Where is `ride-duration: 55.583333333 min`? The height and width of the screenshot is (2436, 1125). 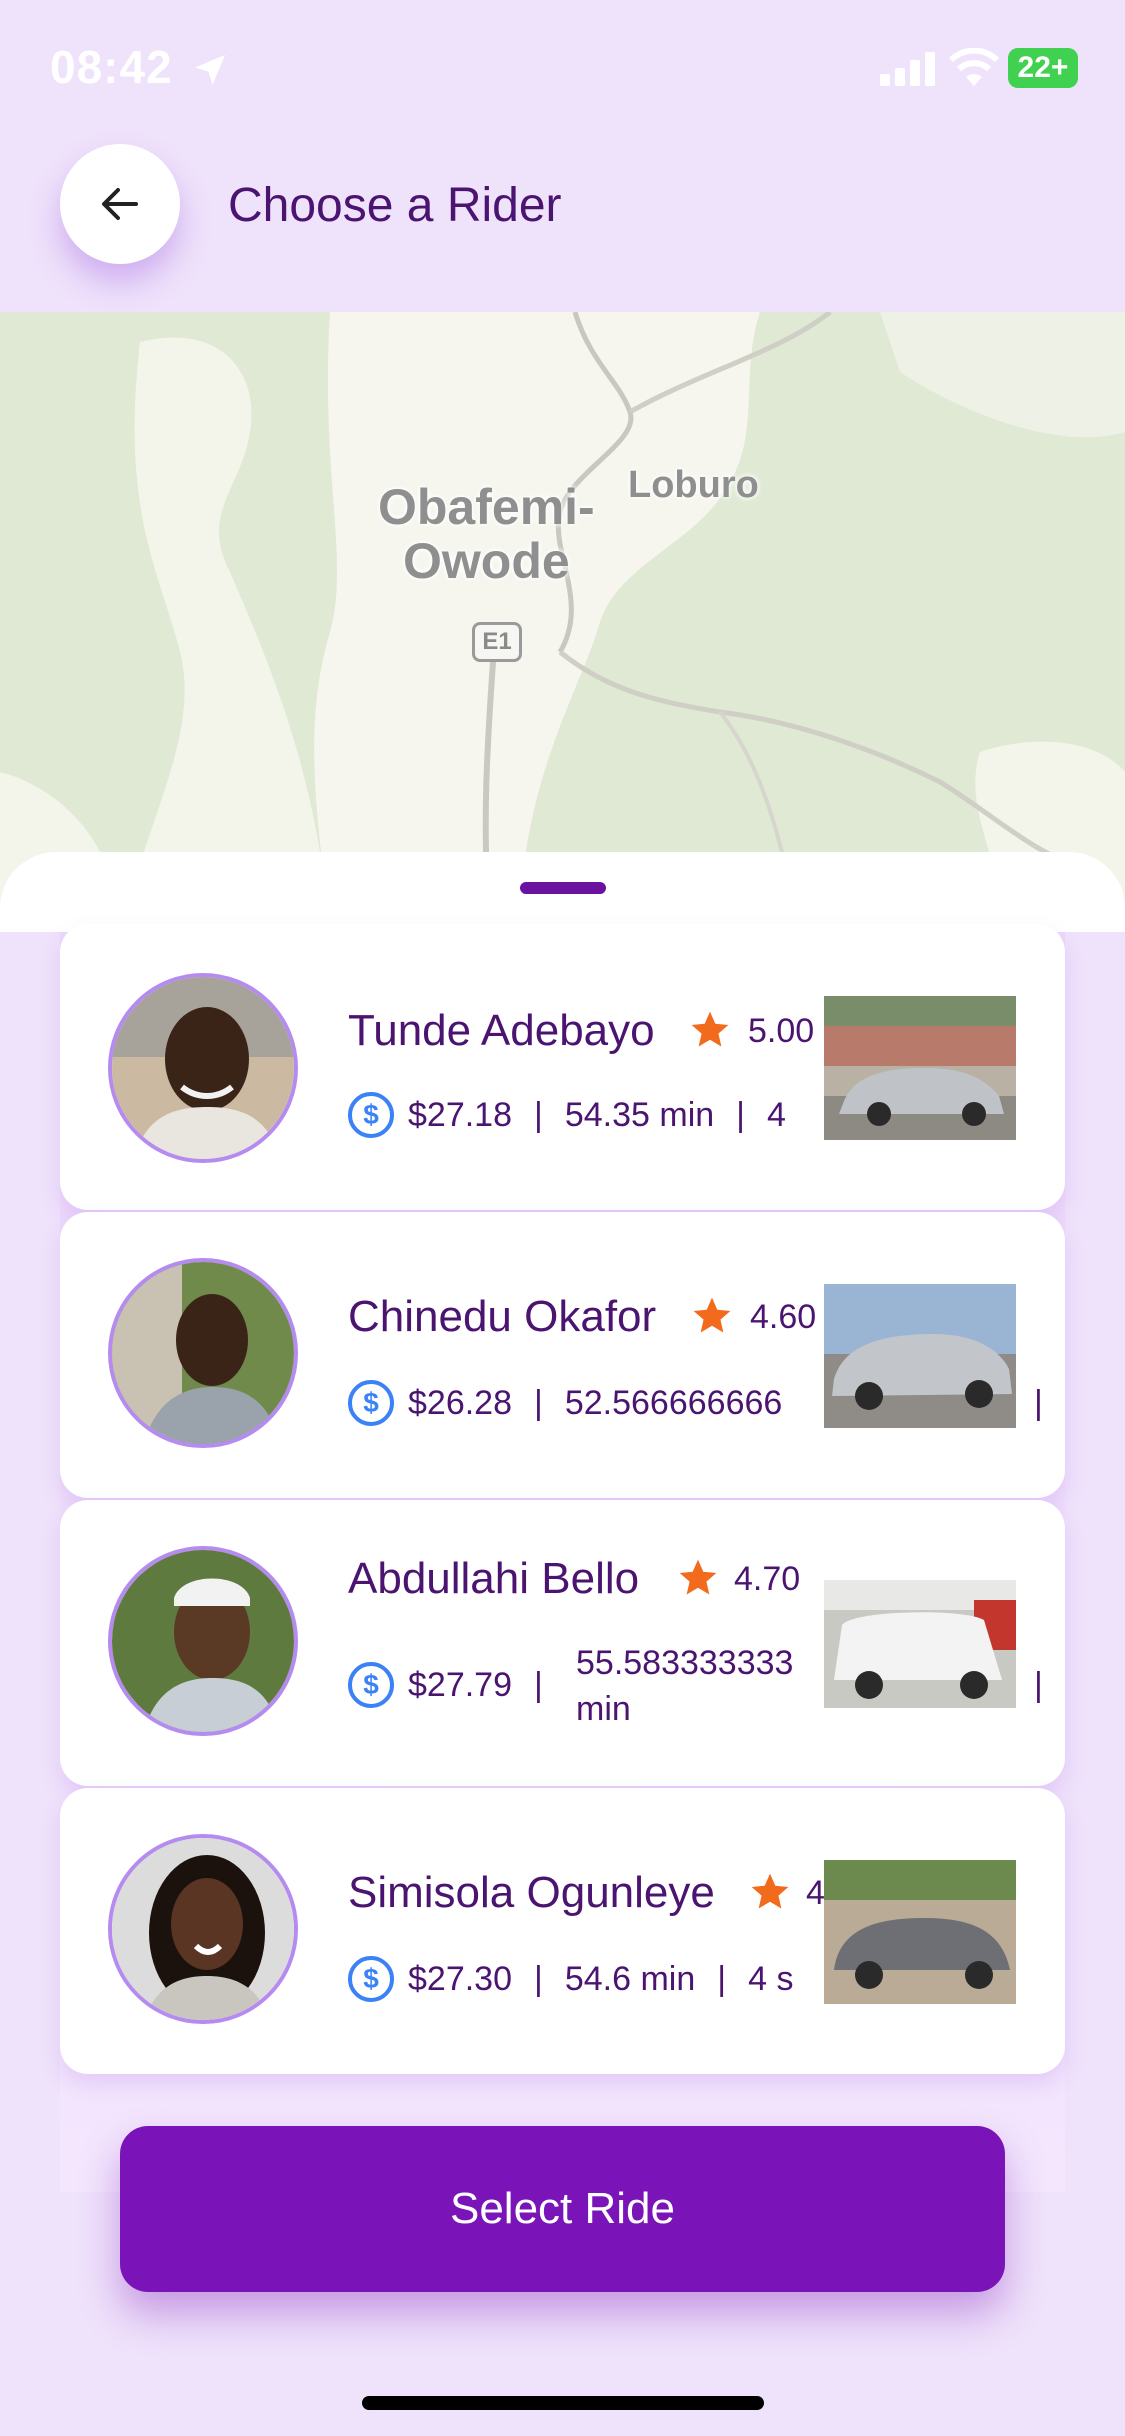
ride-duration: 55.583333333 min is located at coordinates (685, 1686).